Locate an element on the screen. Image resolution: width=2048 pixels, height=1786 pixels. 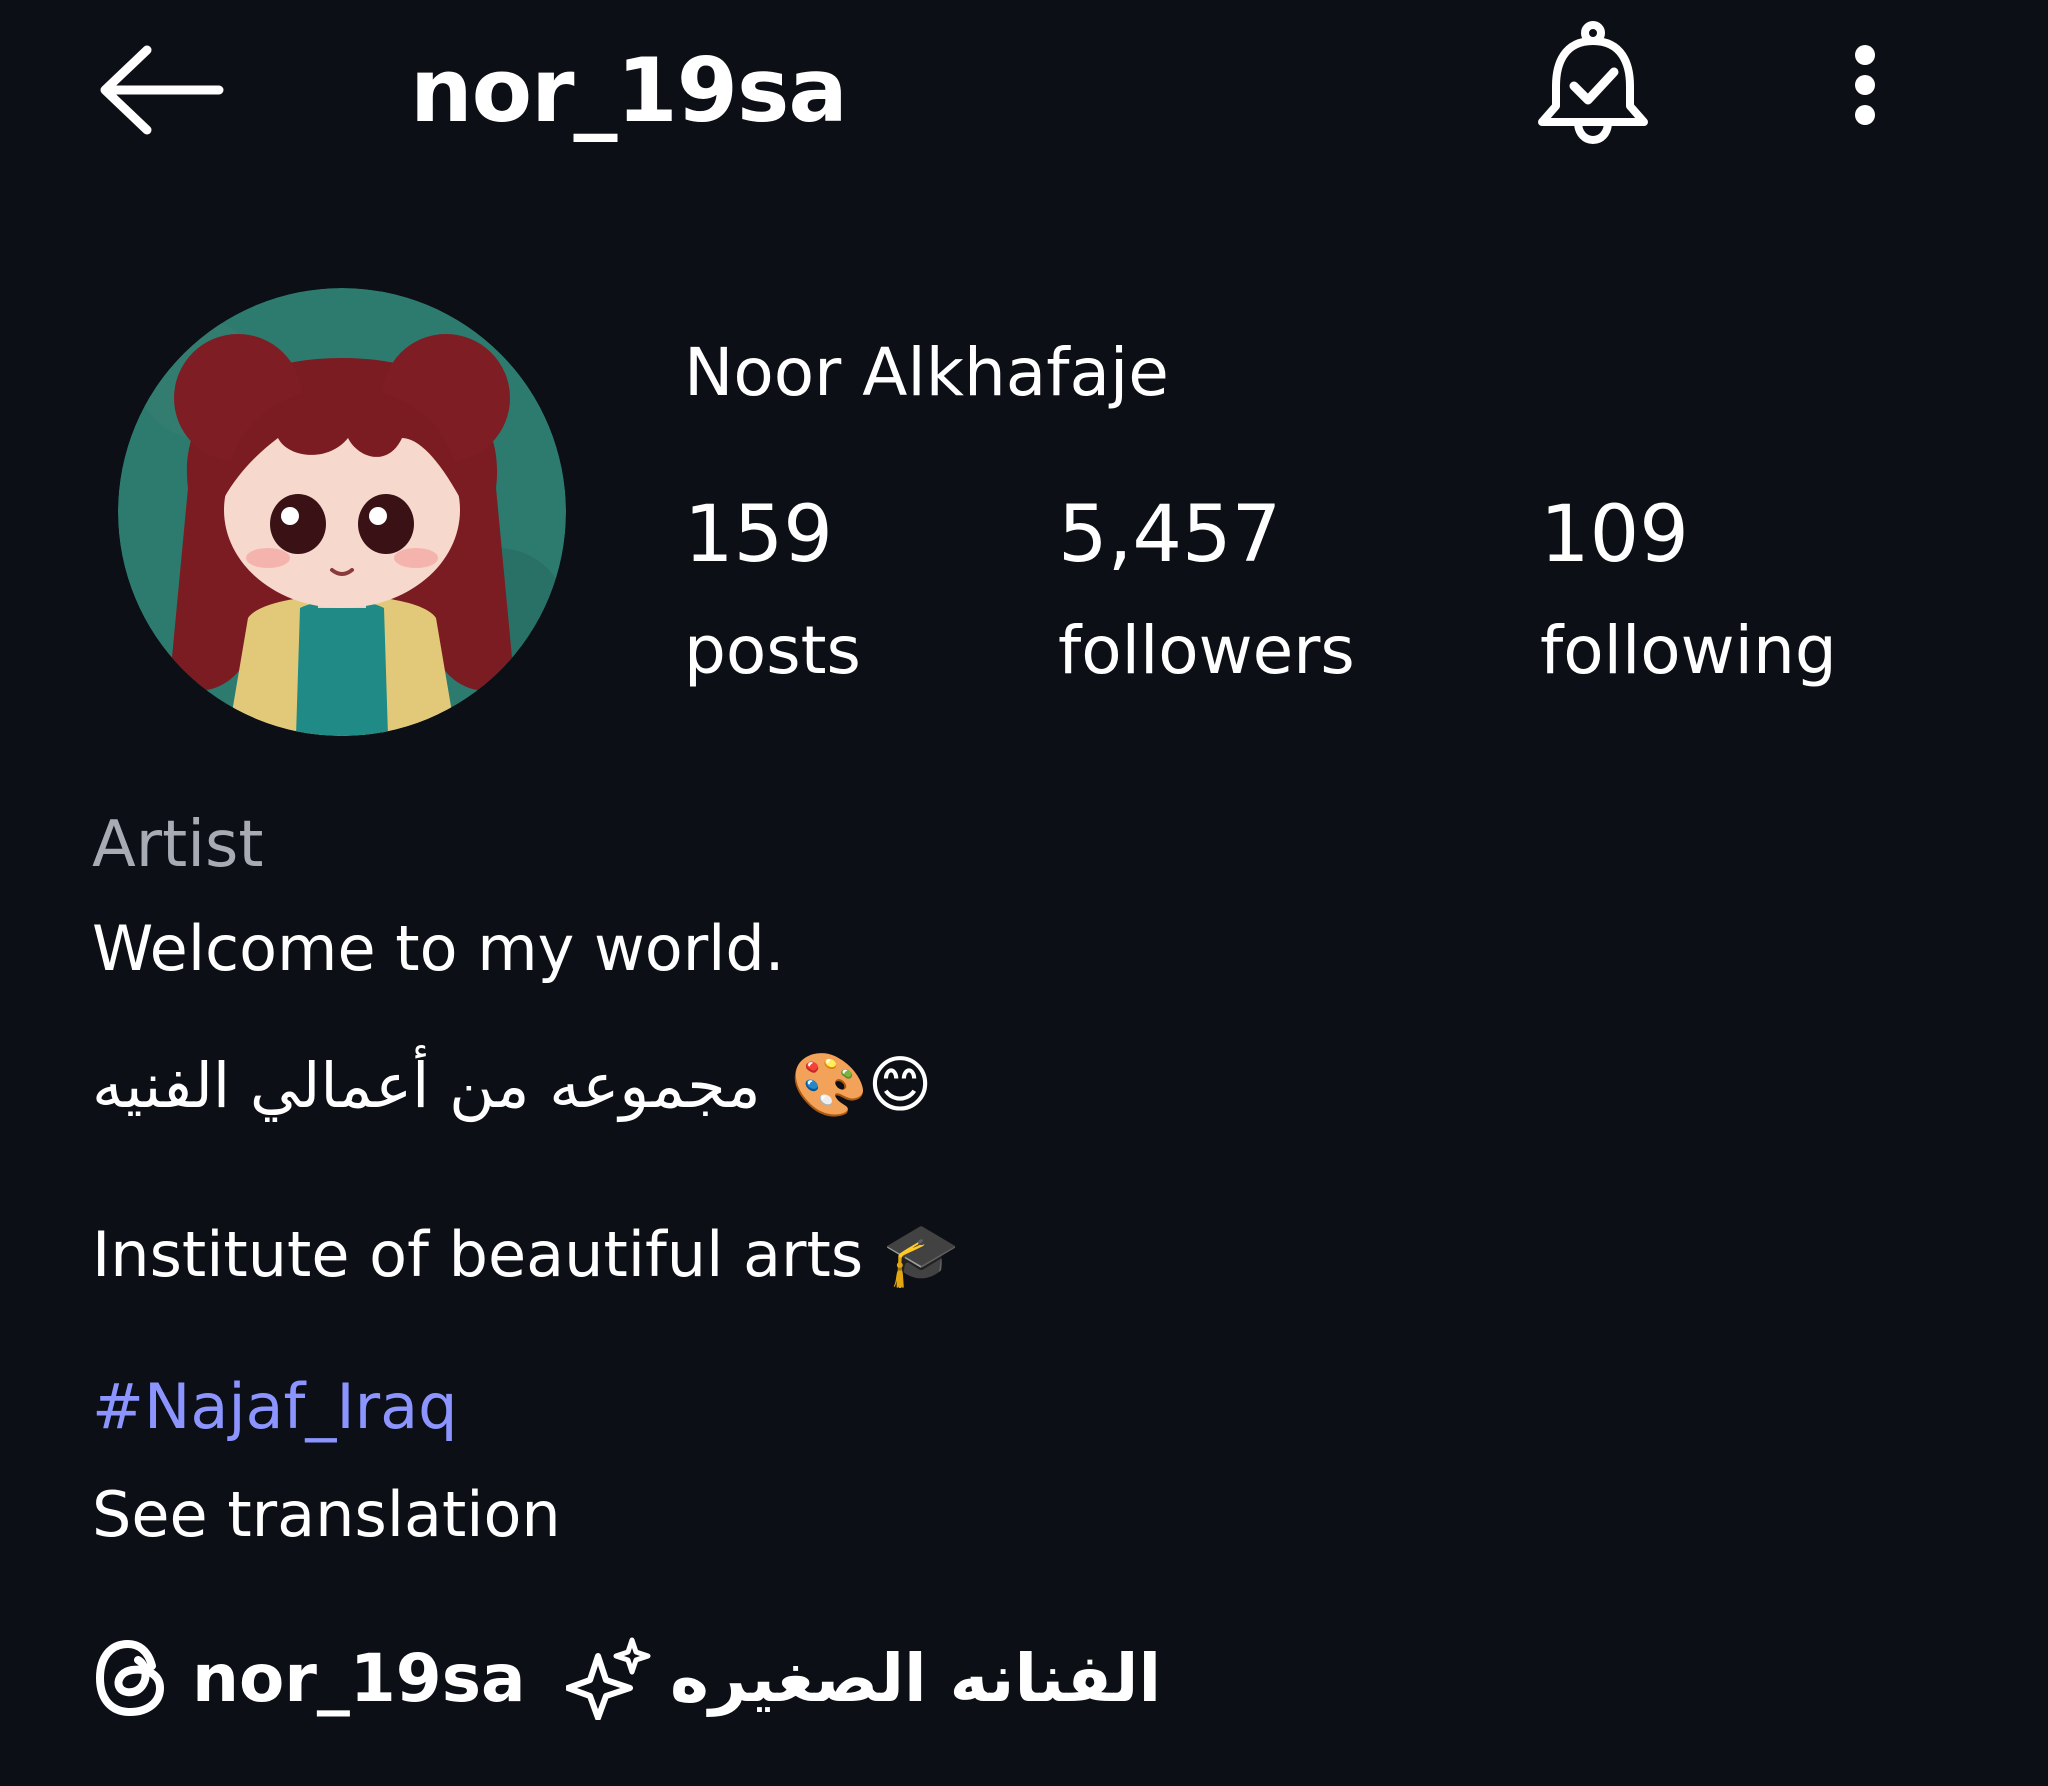
threads-profile-link: nor_19sa is located at coordinates (309, 1678).